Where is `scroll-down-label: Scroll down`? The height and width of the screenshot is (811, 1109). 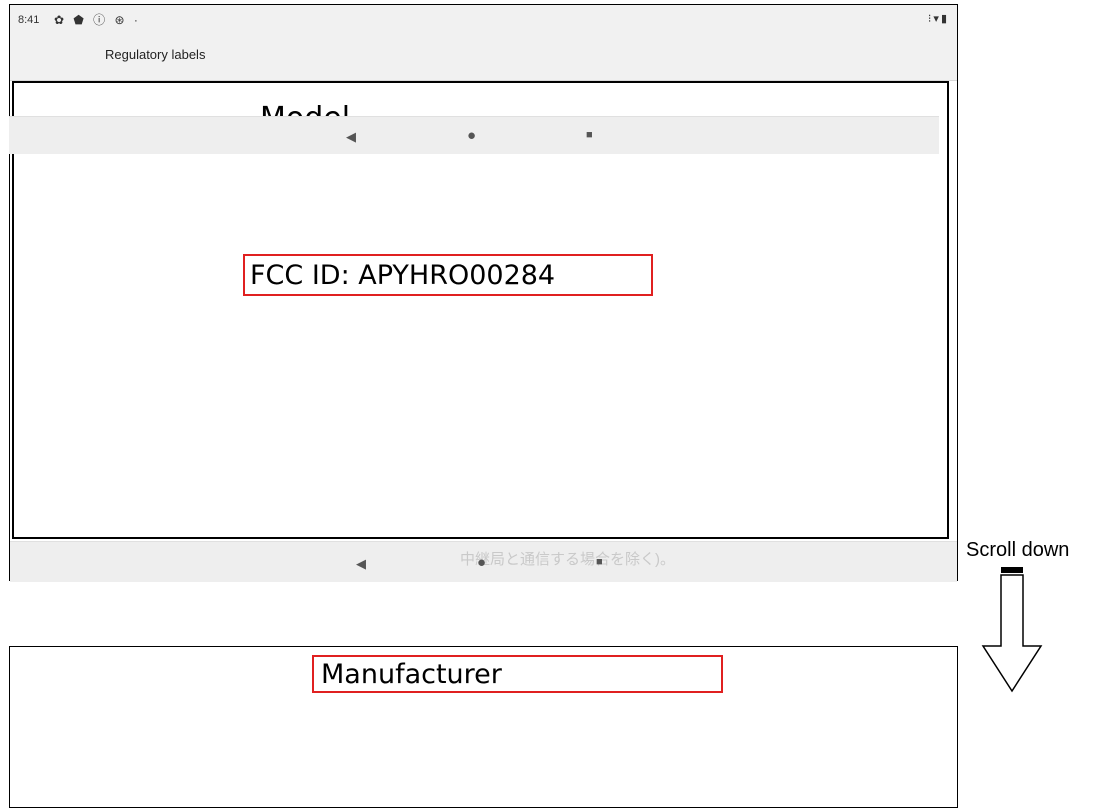
scroll-down-label: Scroll down is located at coordinates (1018, 550).